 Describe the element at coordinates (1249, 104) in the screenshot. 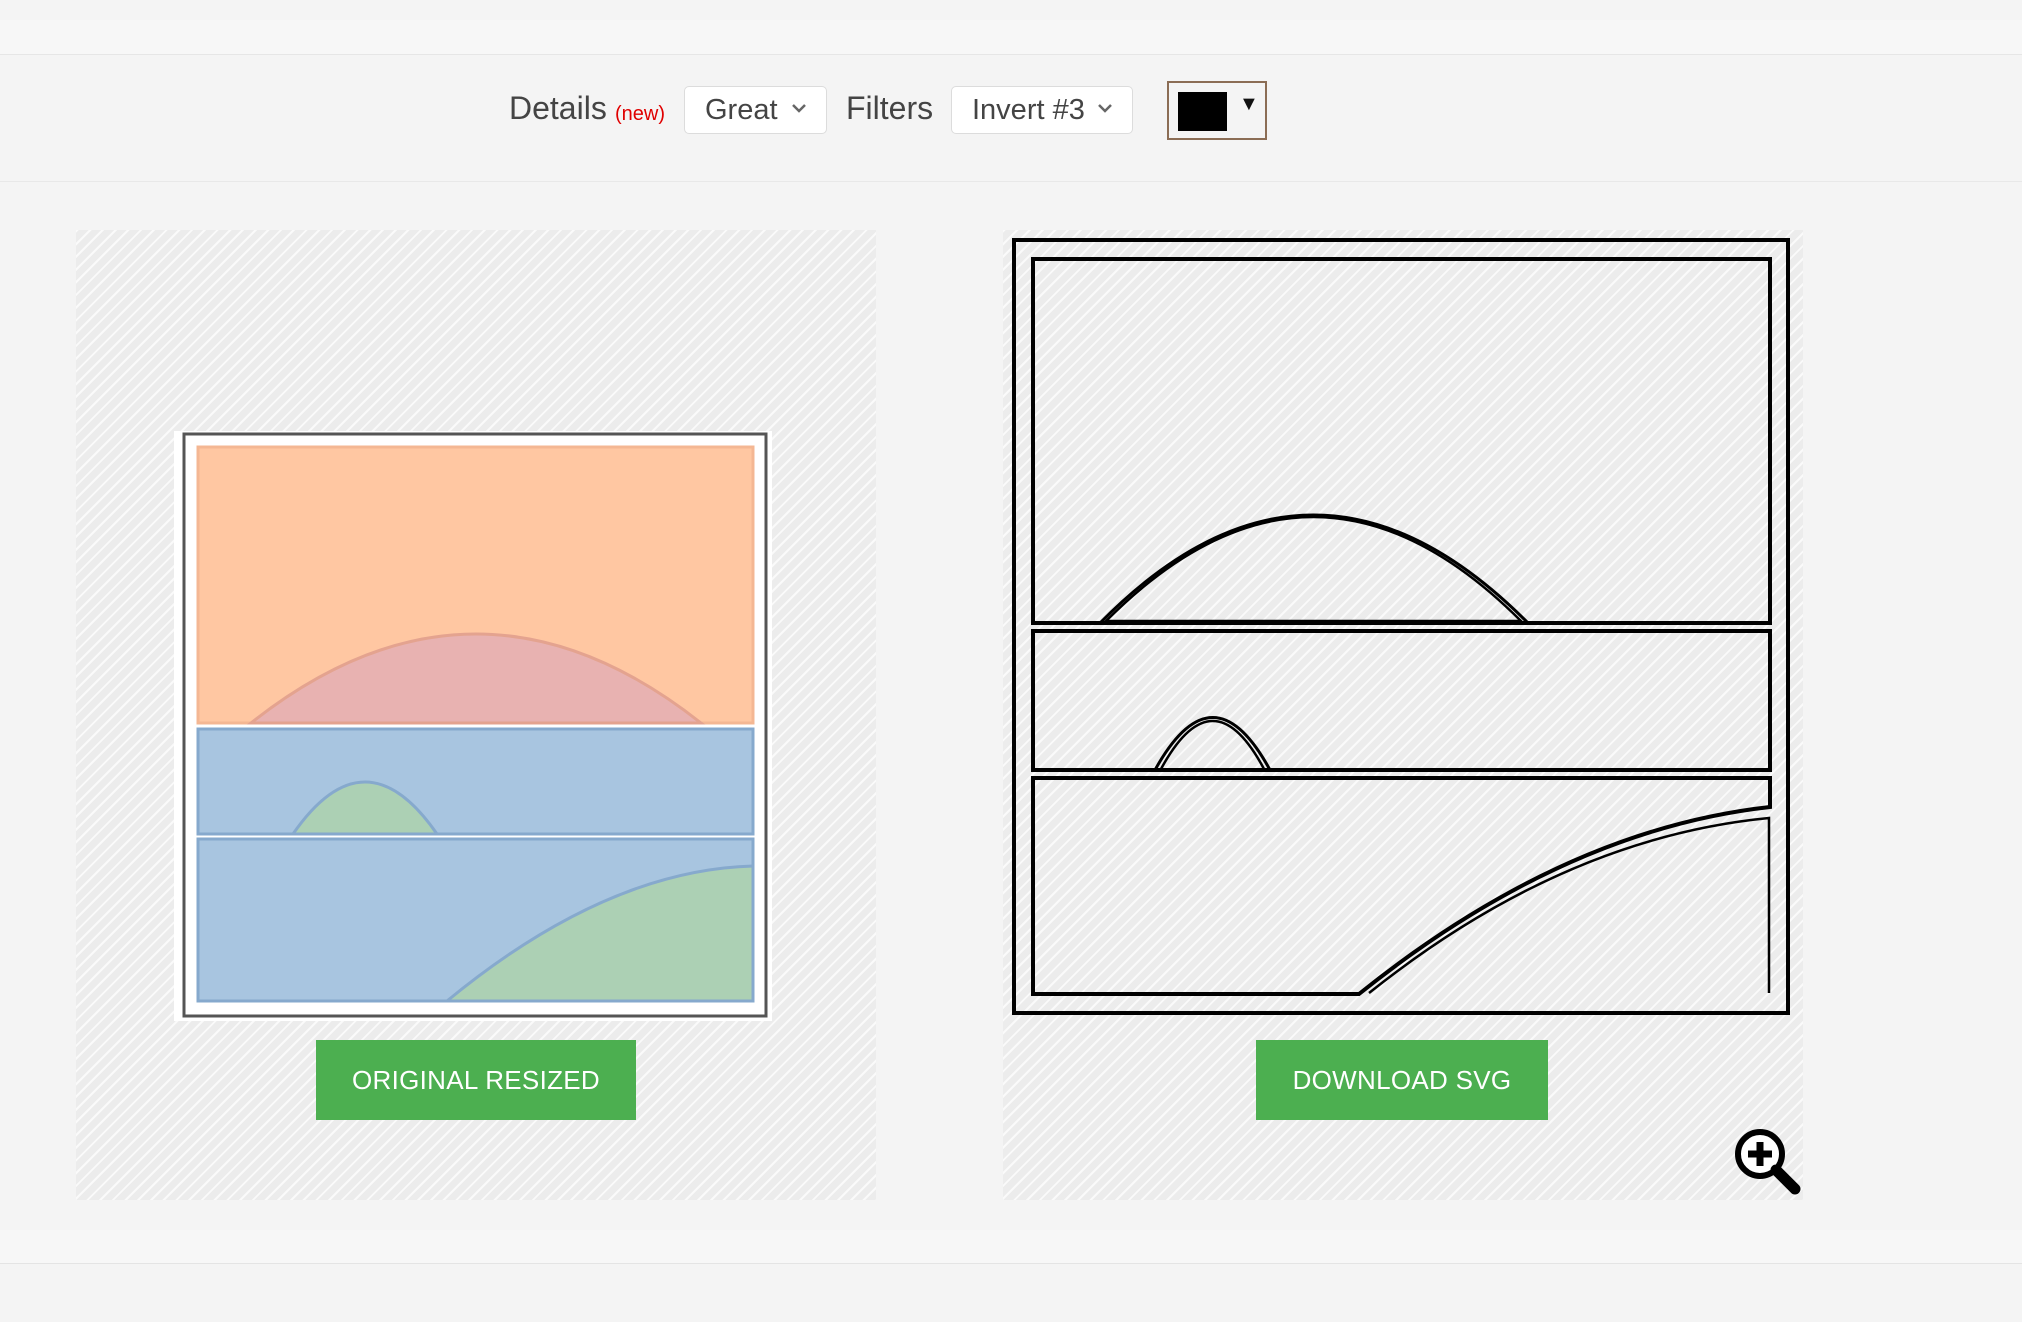

I see `triangle-down-icon: ▼` at that location.